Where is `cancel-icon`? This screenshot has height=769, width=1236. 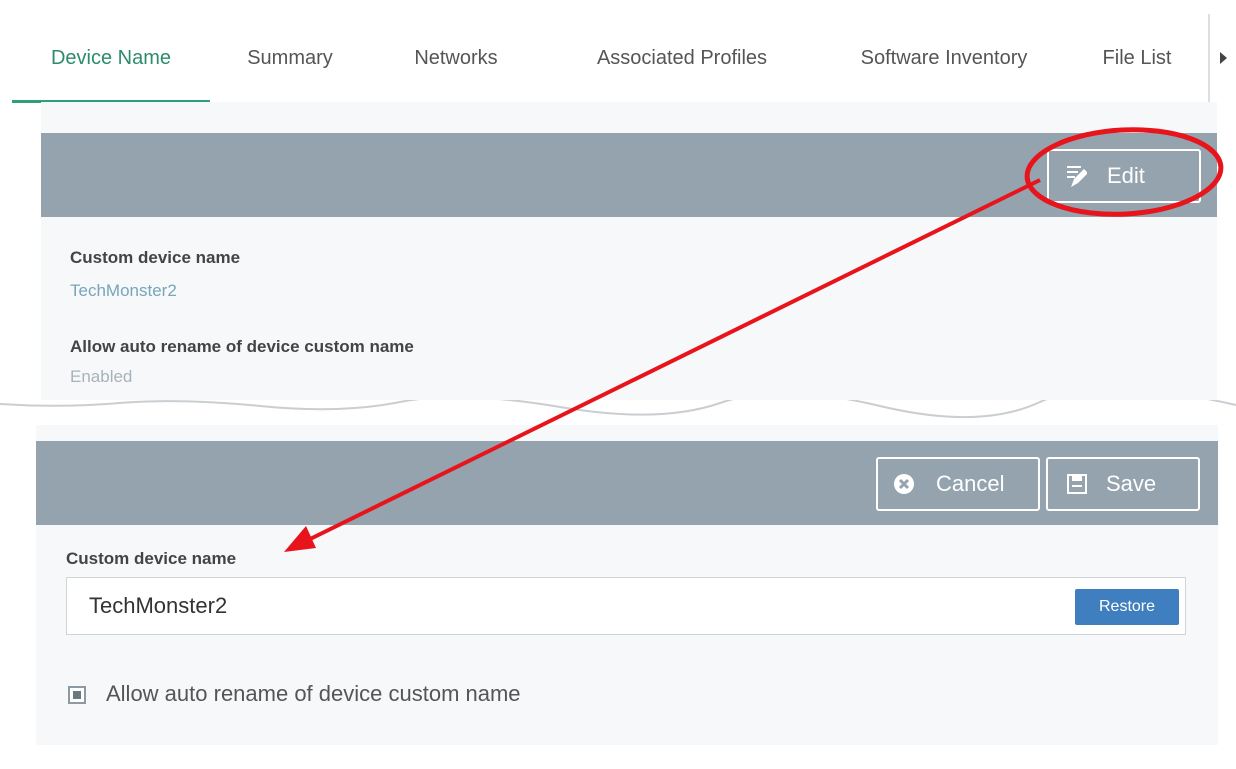 cancel-icon is located at coordinates (904, 484).